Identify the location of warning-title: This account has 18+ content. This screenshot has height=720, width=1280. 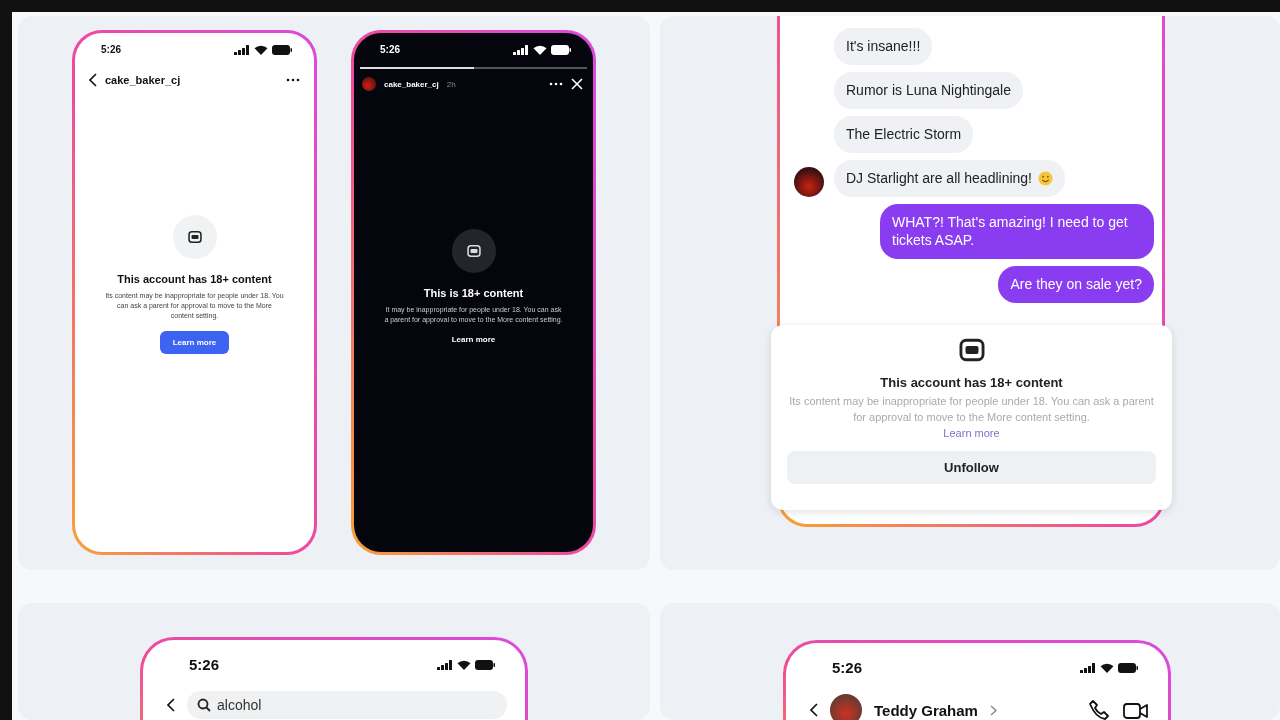
(194, 278).